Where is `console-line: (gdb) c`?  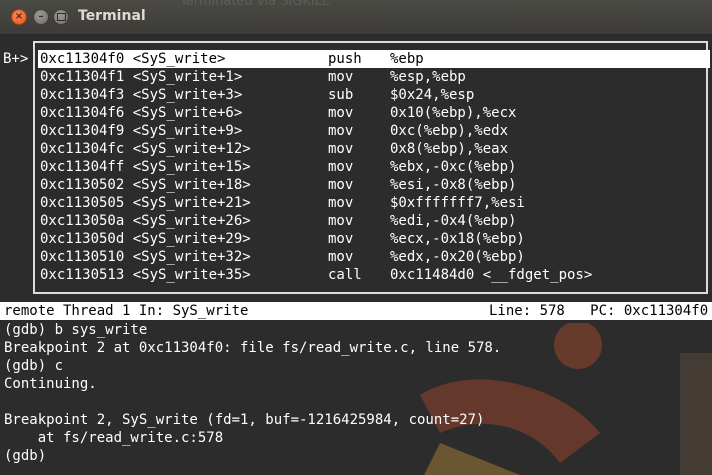 console-line: (gdb) c is located at coordinates (34, 366).